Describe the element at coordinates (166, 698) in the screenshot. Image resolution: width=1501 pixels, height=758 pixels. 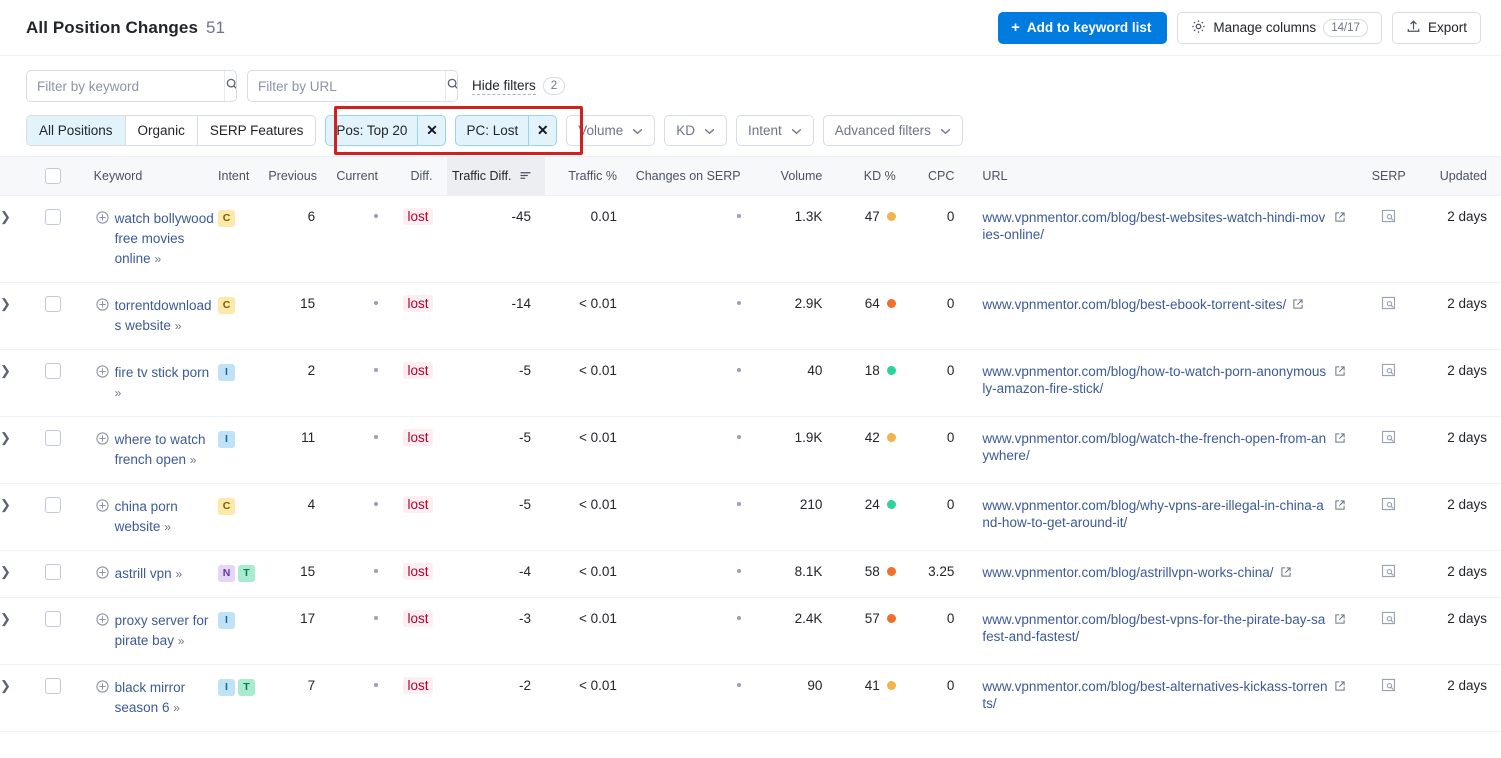
I see `keyword-link: black mirror season 6 »` at that location.